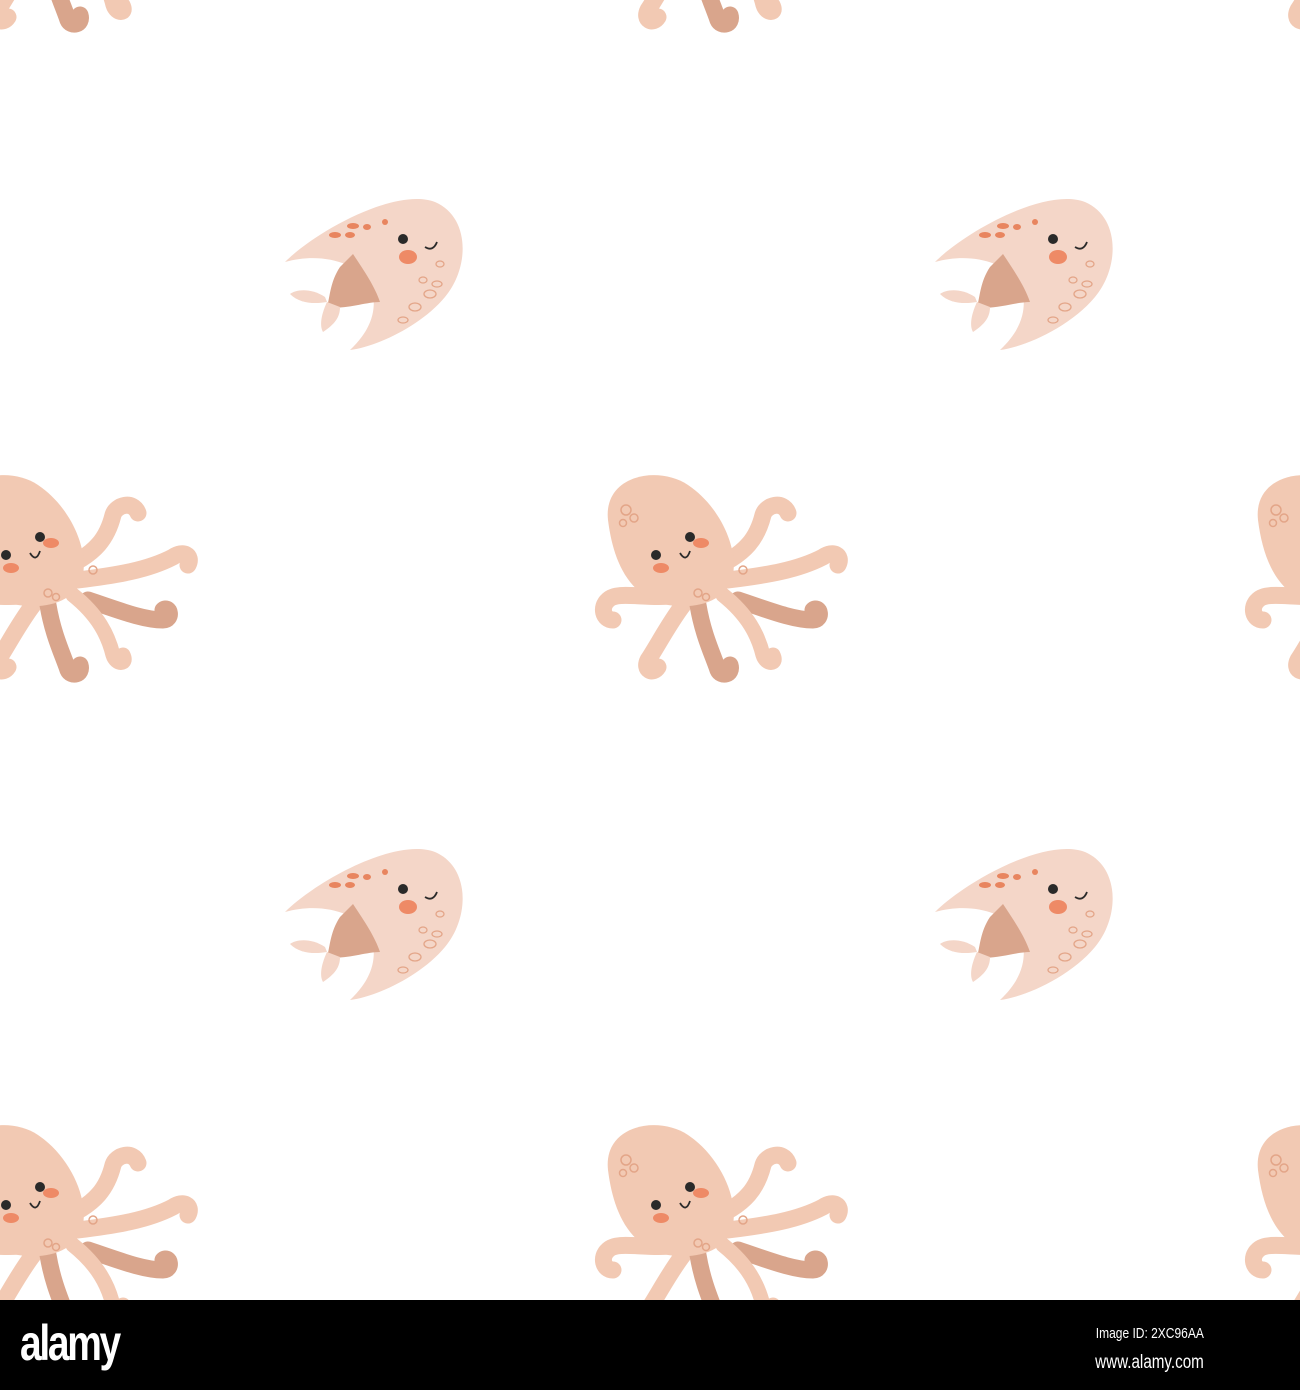  Describe the element at coordinates (1149, 1350) in the screenshot. I see `image-meta: Image ID: 2XC96AA www.alamy.com` at that location.